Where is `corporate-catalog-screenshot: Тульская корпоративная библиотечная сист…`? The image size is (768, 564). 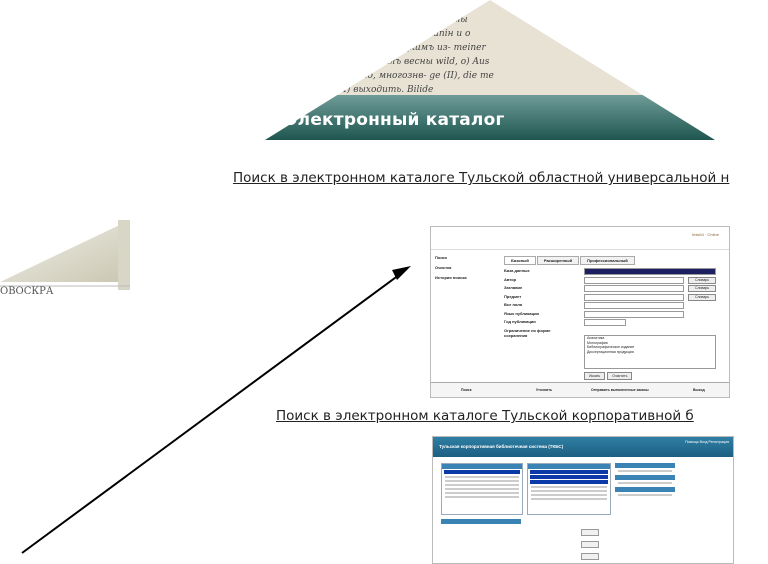 corporate-catalog-screenshot: Тульская корпоративная библиотечная сист… is located at coordinates (583, 500).